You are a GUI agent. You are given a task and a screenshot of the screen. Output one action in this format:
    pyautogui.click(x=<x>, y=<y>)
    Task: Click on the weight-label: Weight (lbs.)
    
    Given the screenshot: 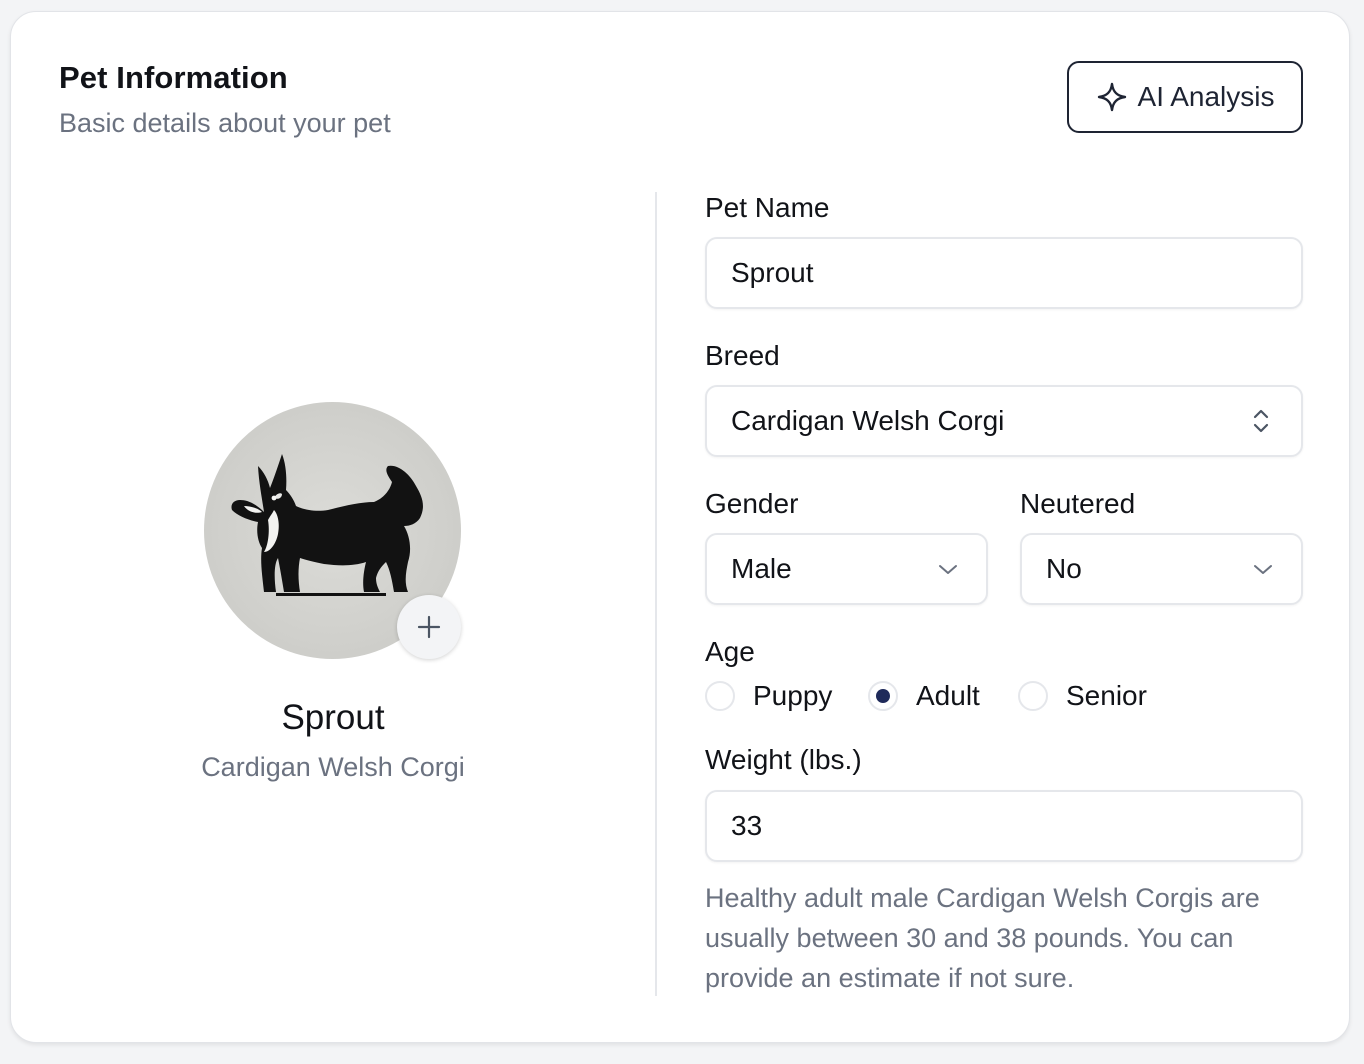 What is the action you would take?
    pyautogui.click(x=783, y=759)
    